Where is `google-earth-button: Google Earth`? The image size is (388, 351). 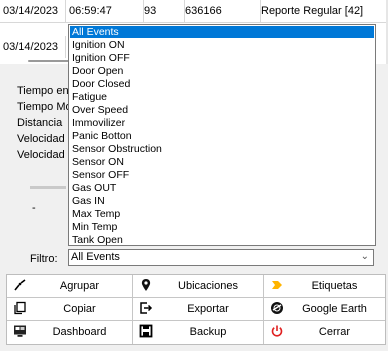 google-earth-button: Google Earth is located at coordinates (324, 309).